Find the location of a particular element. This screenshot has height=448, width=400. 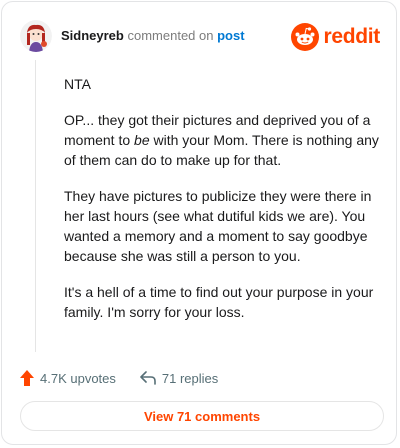

reddit-alien-icon is located at coordinates (305, 37).